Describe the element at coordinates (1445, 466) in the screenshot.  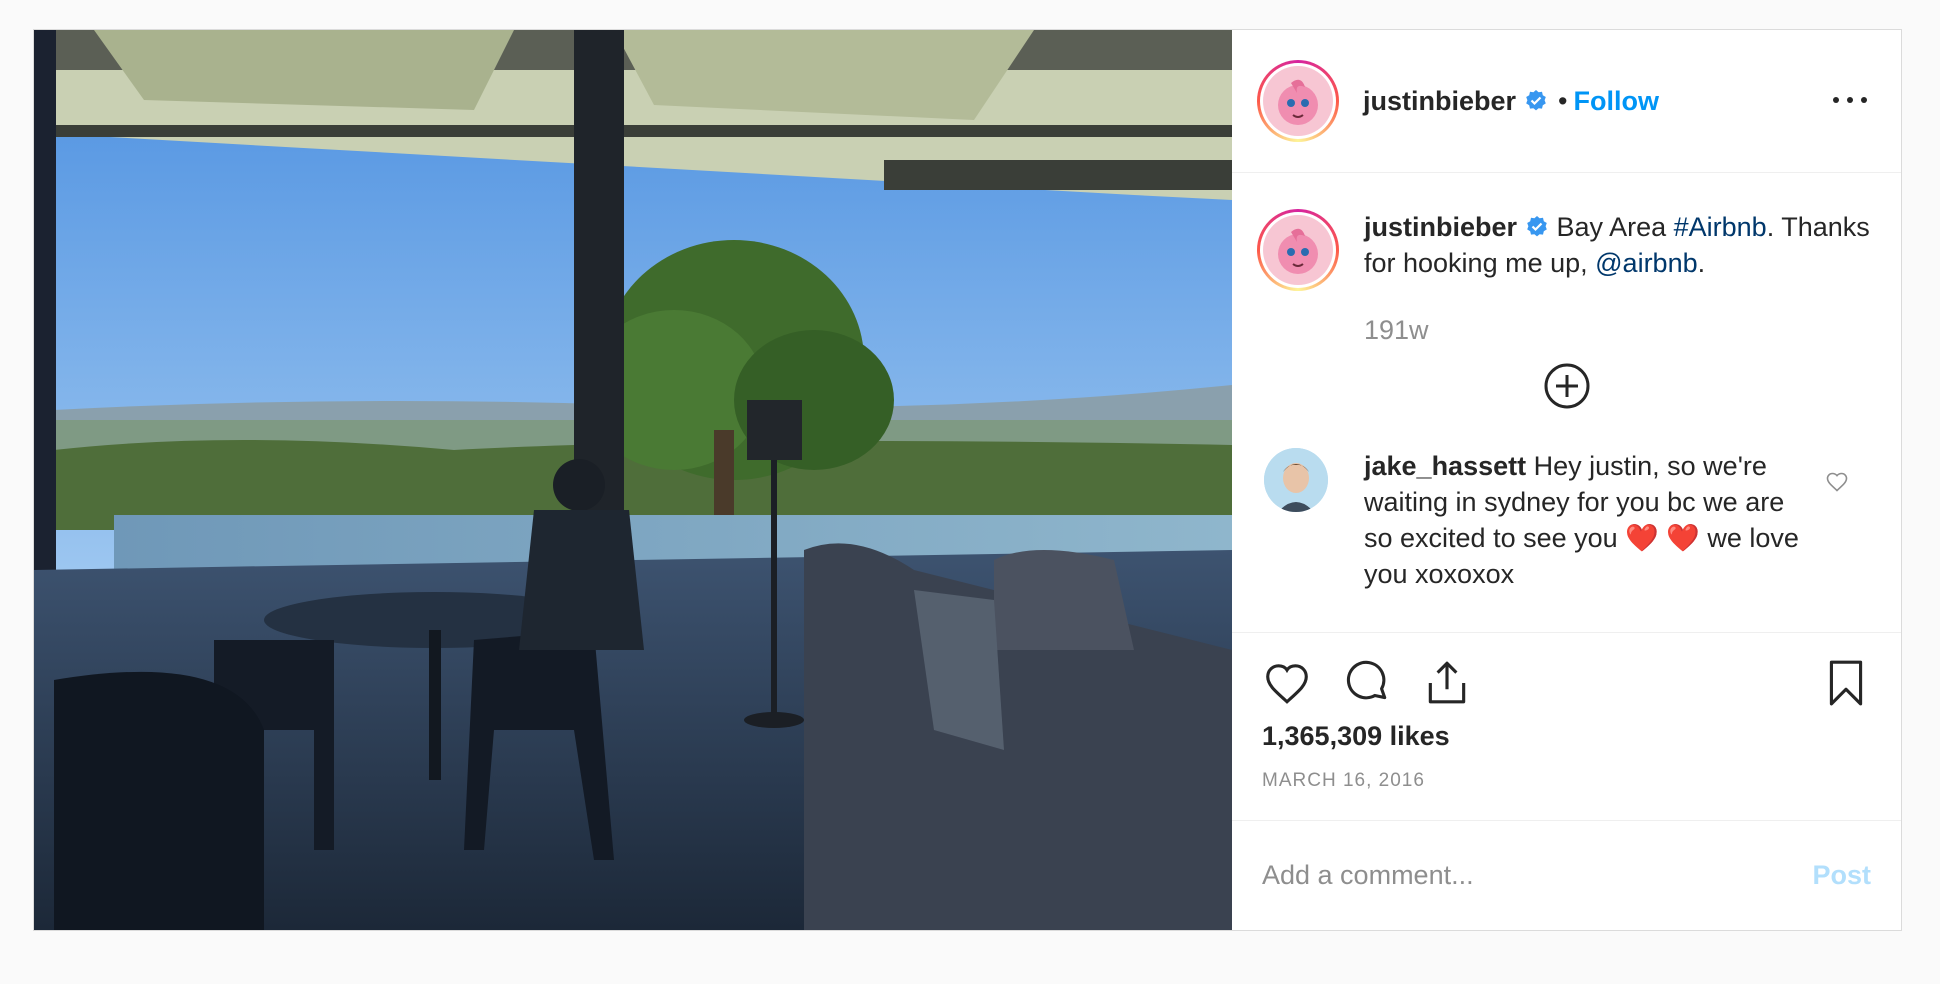
I see `commenter-username: jake_hassett` at that location.